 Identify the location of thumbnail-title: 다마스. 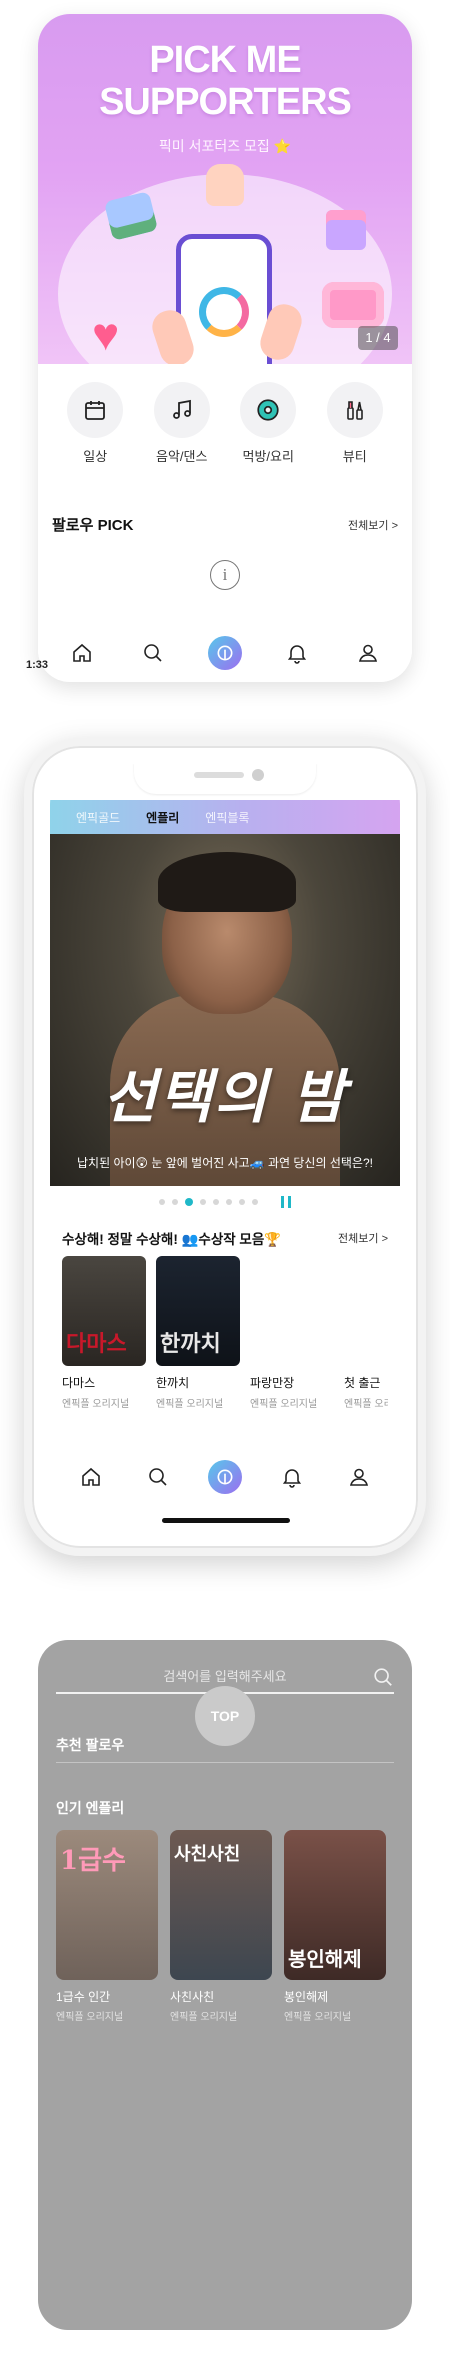
(96, 1344).